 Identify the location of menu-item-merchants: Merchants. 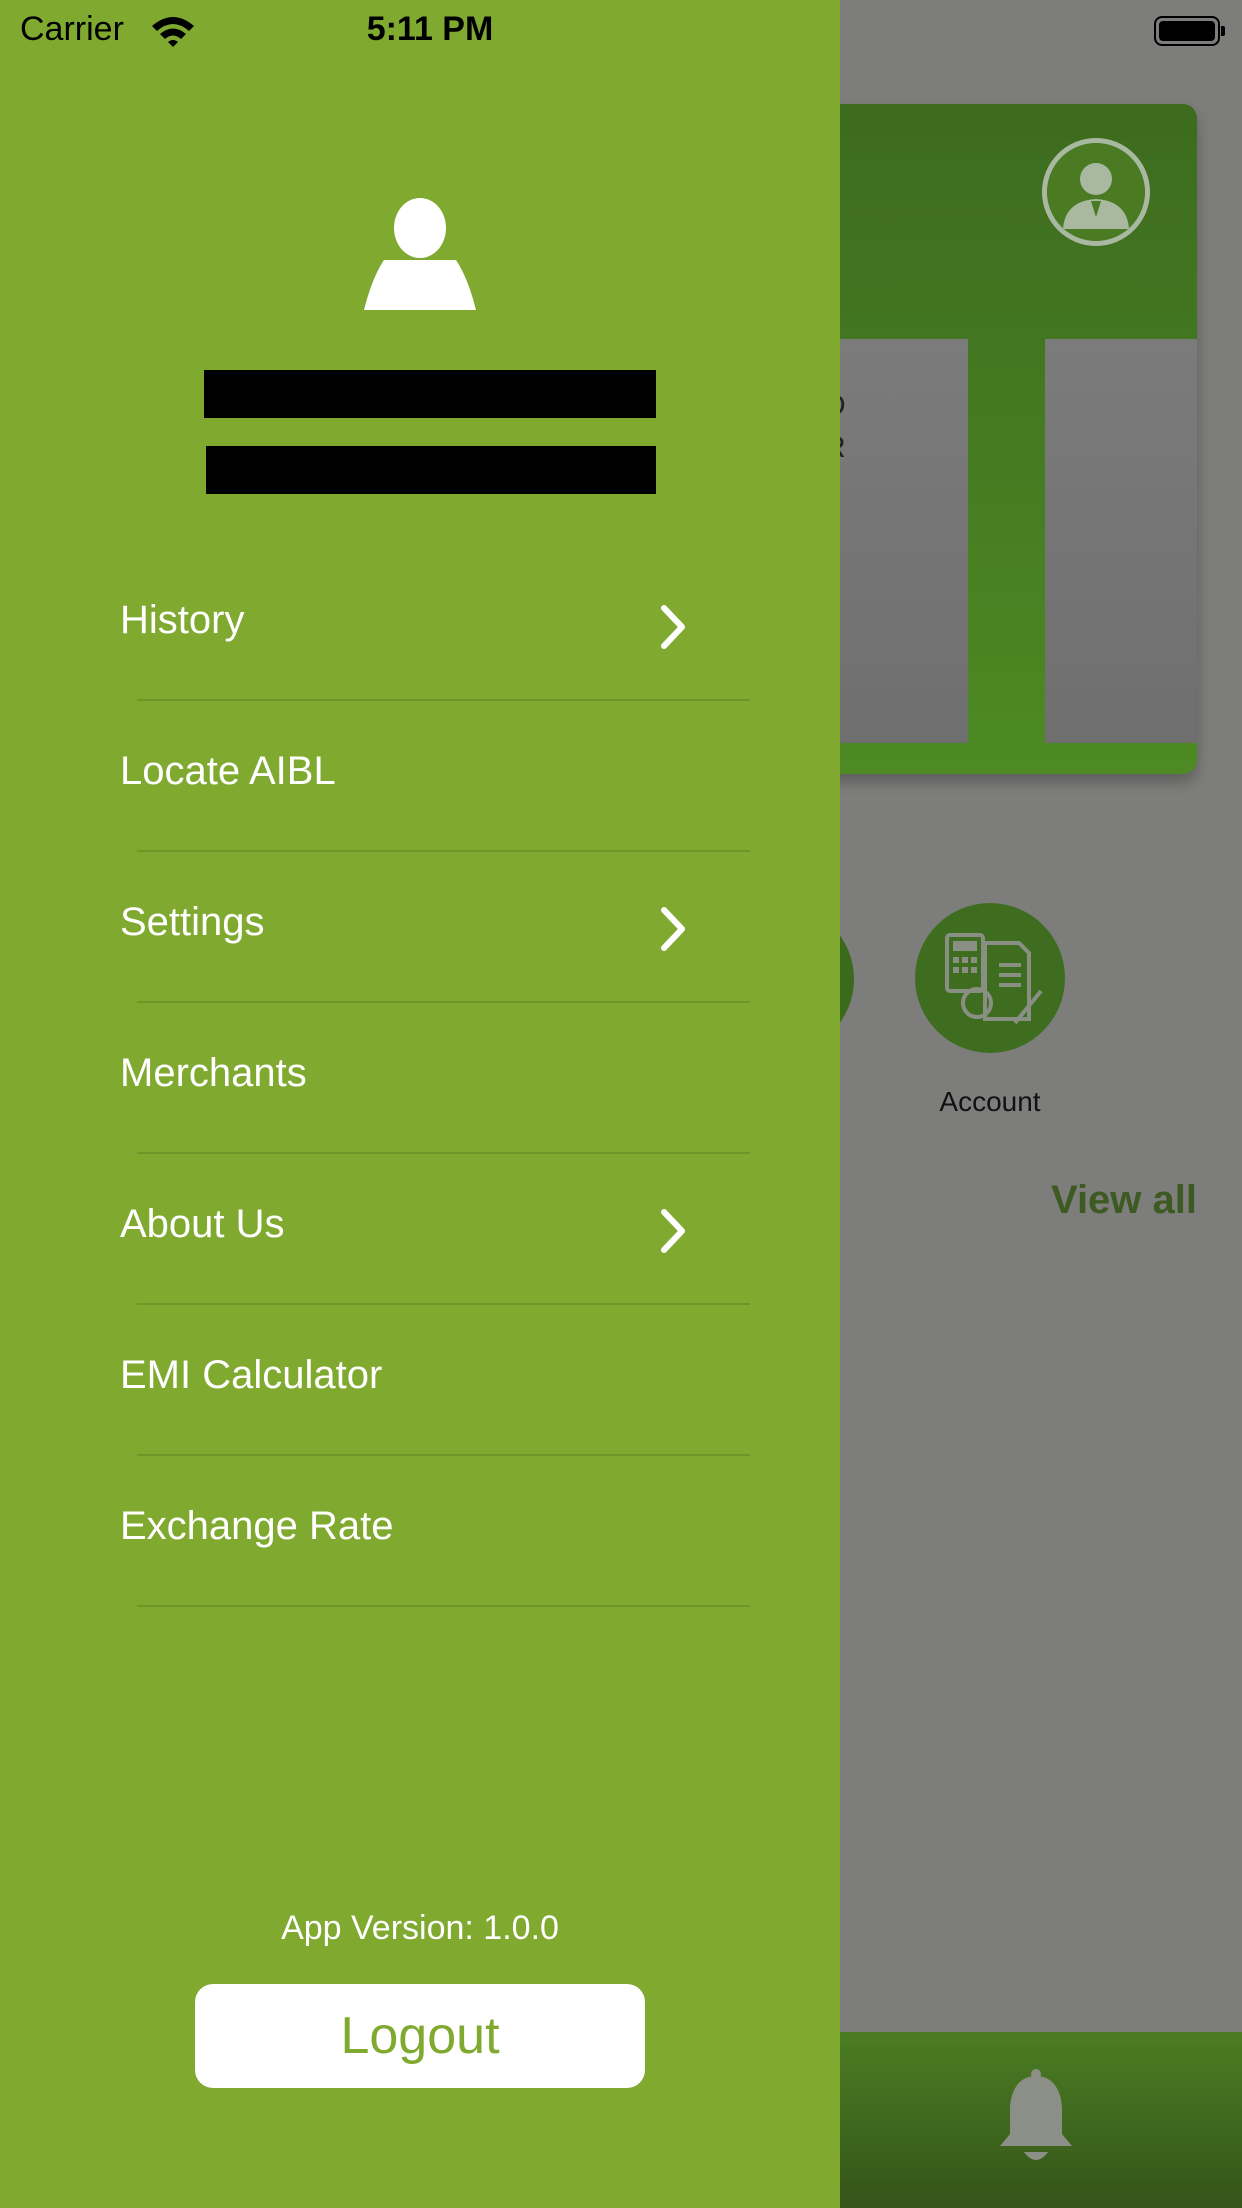
(420, 1078).